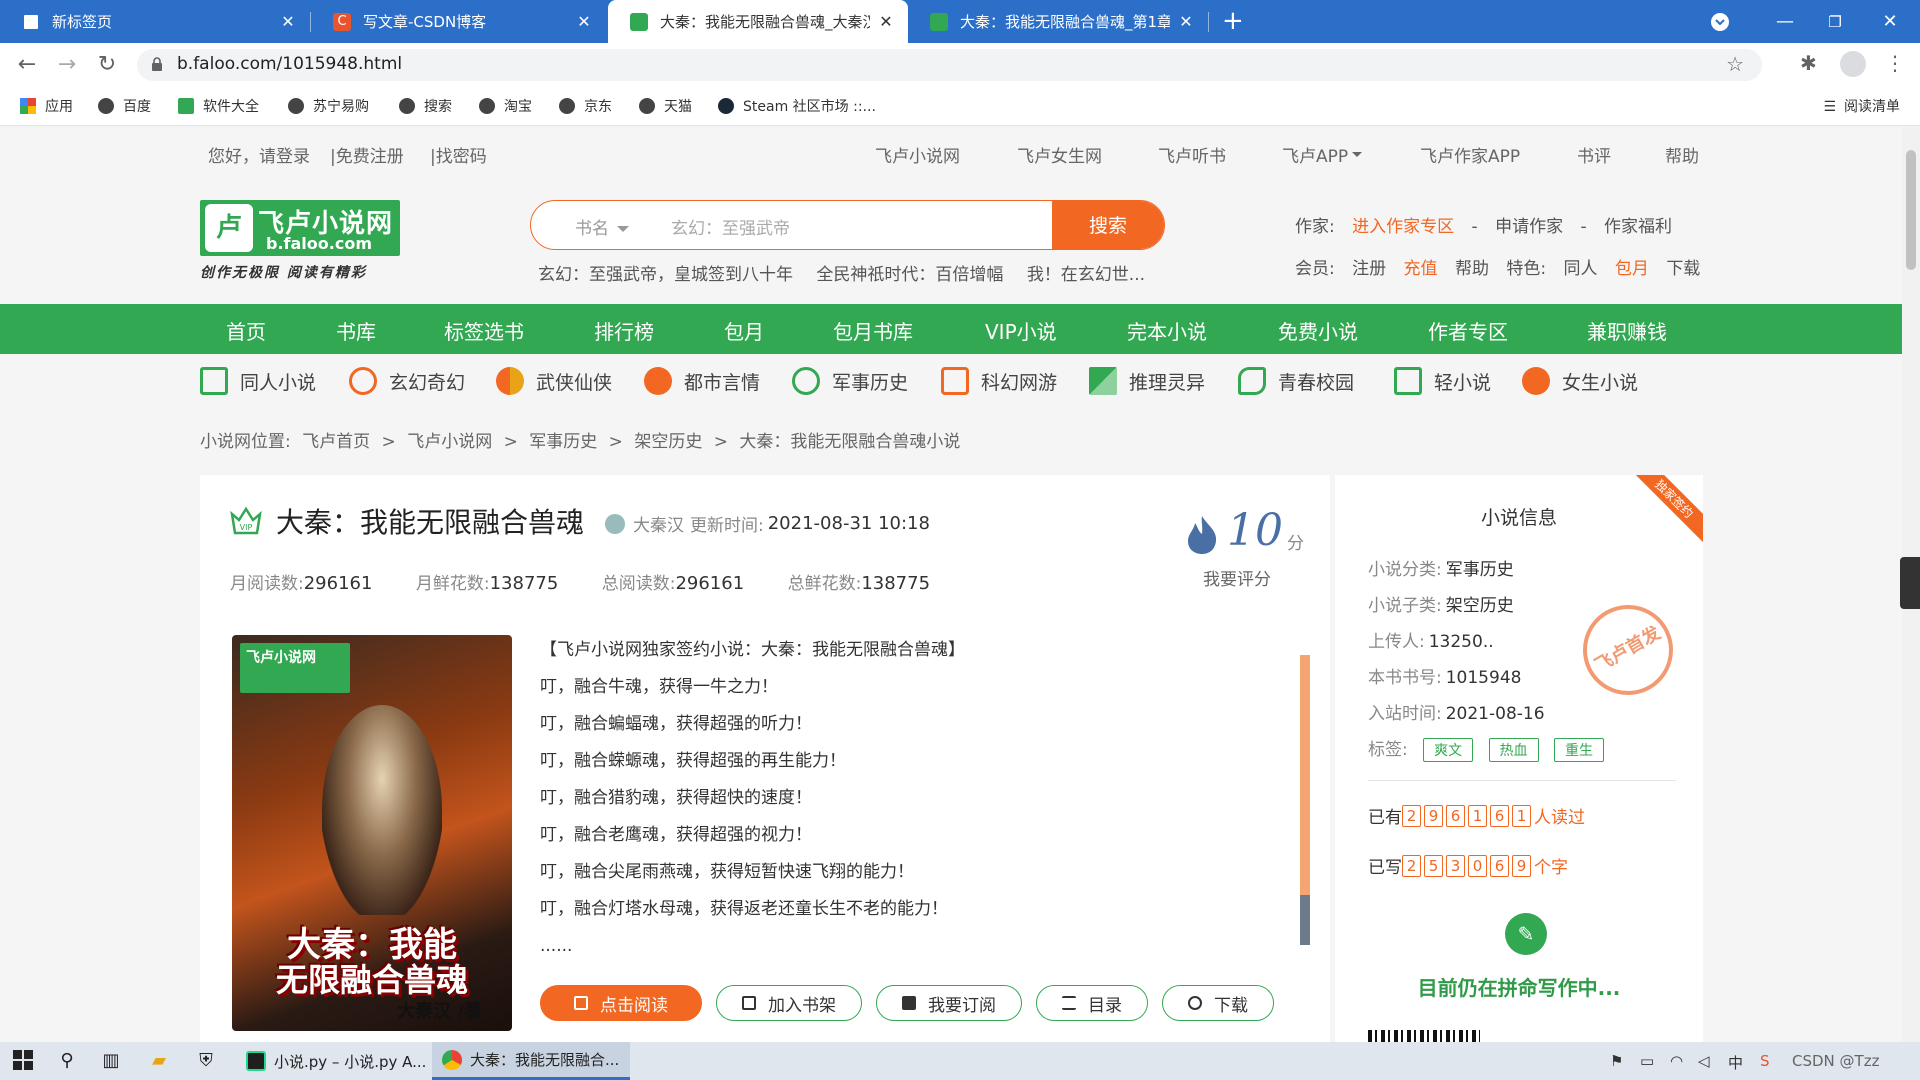 The width and height of the screenshot is (1920, 1080). What do you see at coordinates (111, 1061) in the screenshot?
I see `task-view-icon: ▥` at bounding box center [111, 1061].